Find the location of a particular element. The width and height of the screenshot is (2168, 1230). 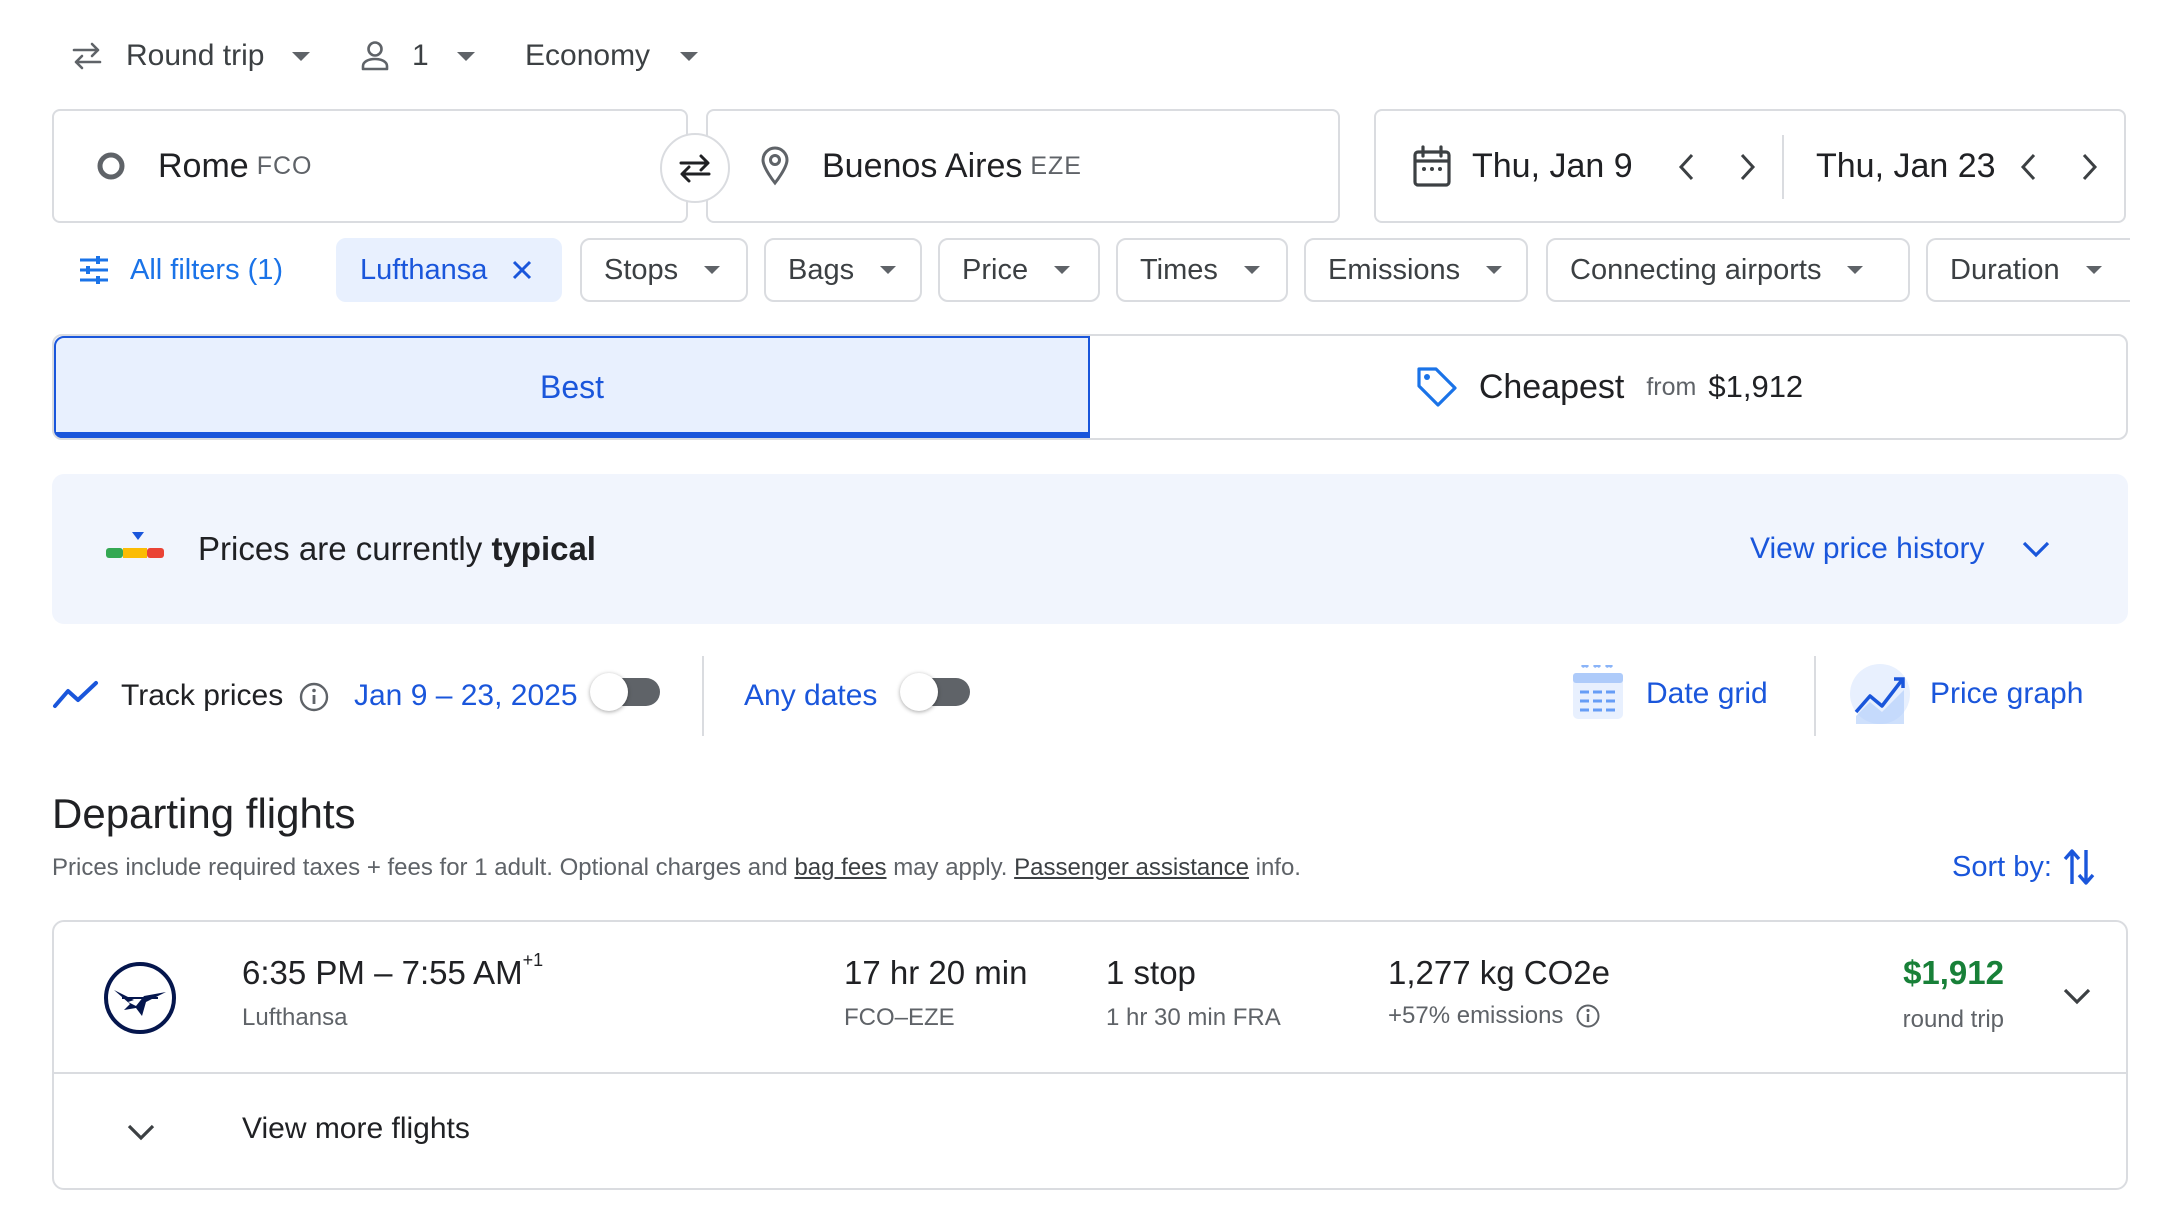

duration-filter-chip: Duration is located at coordinates (2028, 270).